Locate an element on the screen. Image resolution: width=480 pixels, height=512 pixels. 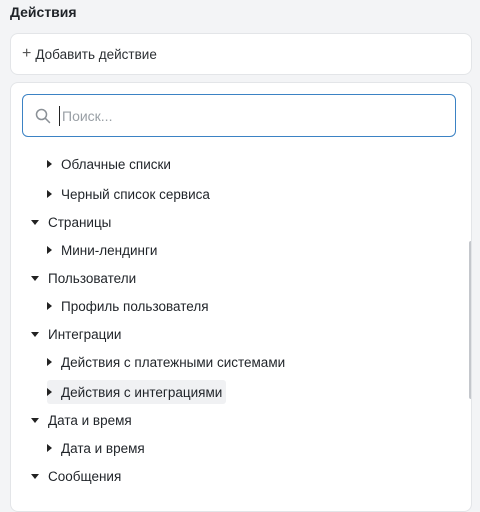
tree-group: Интеграции is located at coordinates (76, 334).